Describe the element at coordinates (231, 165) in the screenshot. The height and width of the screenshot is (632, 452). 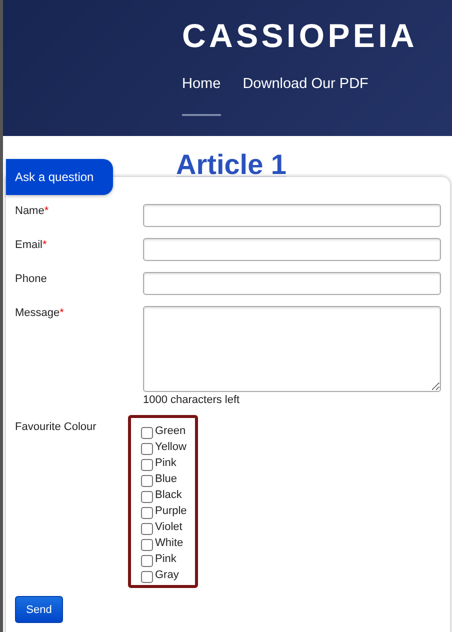
I see `article-title: Article 1` at that location.